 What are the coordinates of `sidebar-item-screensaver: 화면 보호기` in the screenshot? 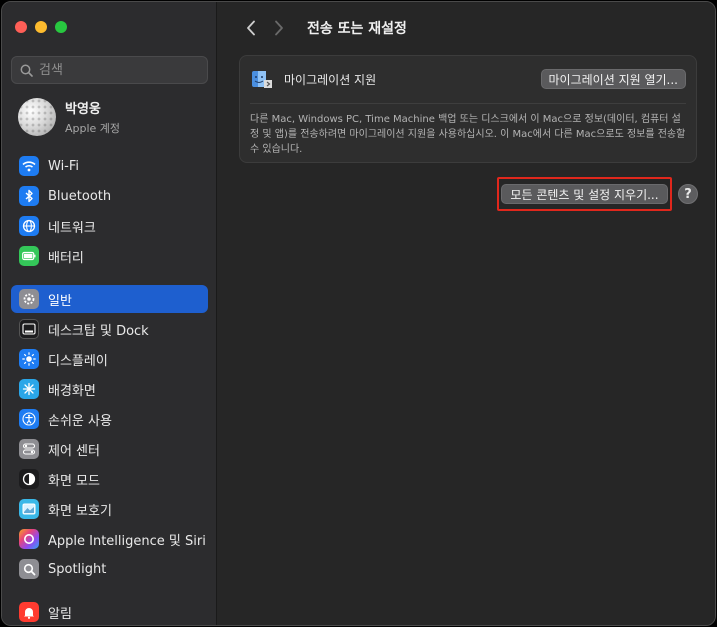 It's located at (109, 509).